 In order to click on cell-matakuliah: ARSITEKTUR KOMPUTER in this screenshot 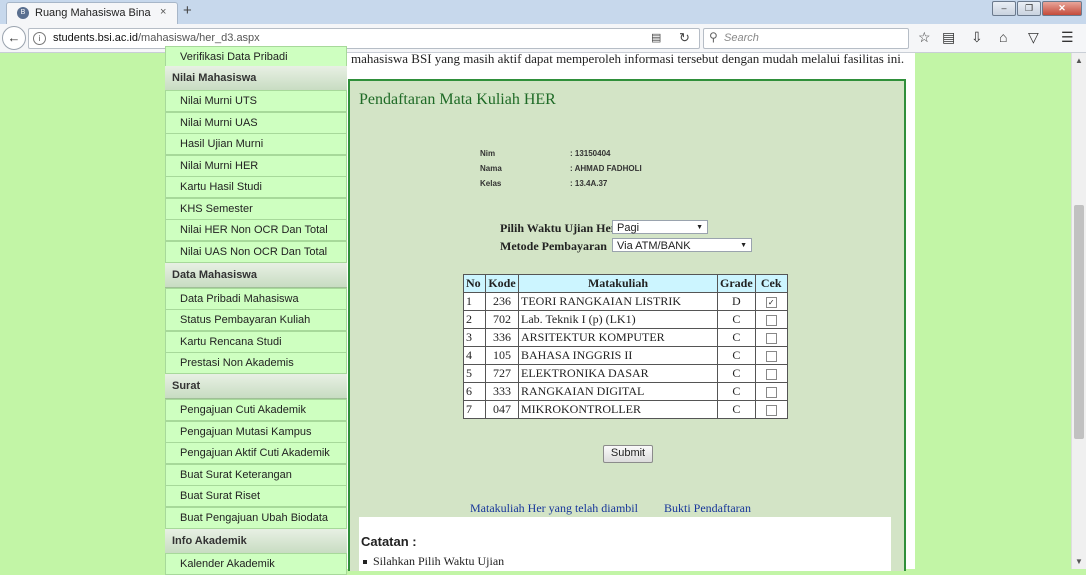, I will do `click(618, 337)`.